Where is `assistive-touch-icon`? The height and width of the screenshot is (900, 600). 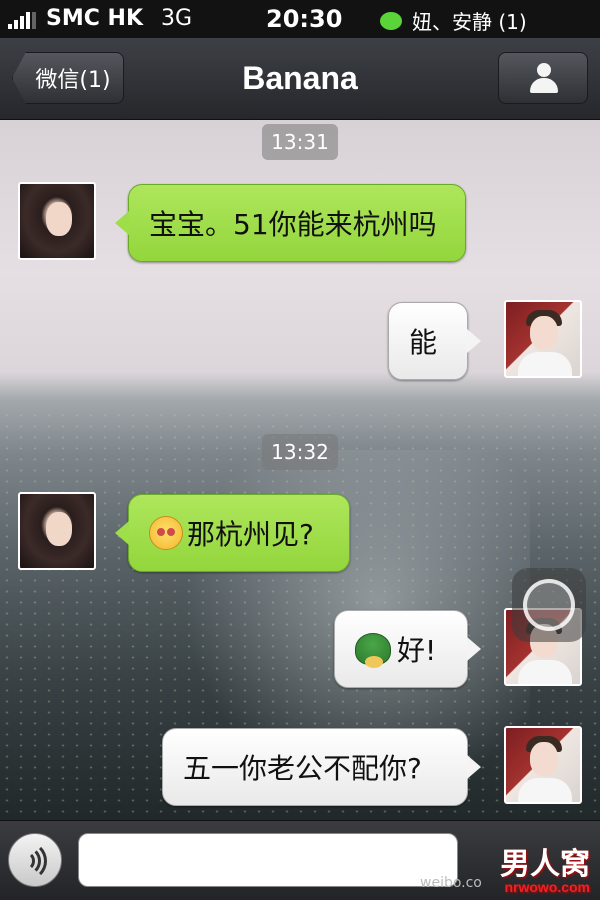 assistive-touch-icon is located at coordinates (549, 605).